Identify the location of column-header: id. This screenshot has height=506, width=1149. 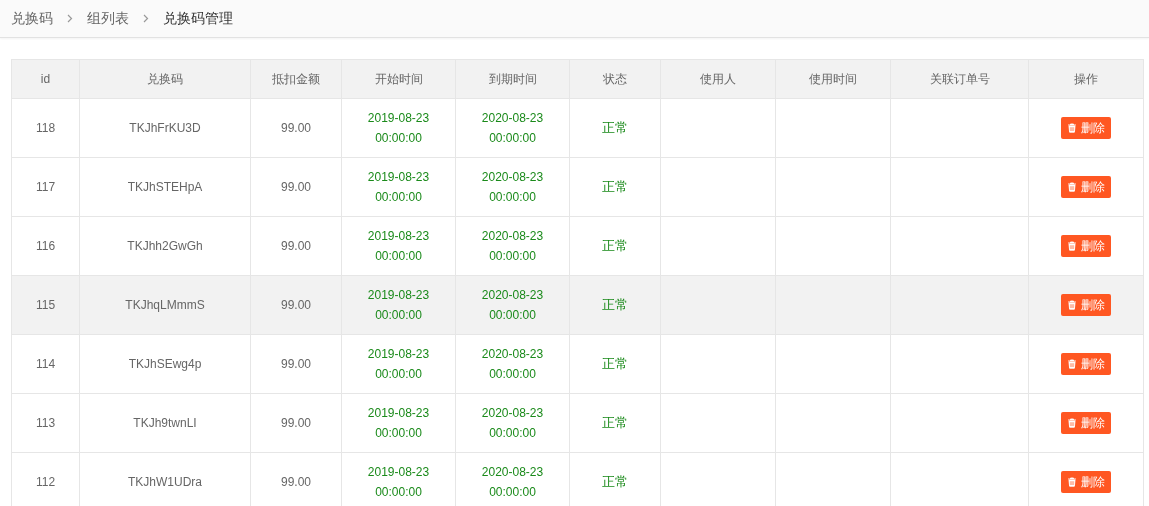
(45, 79).